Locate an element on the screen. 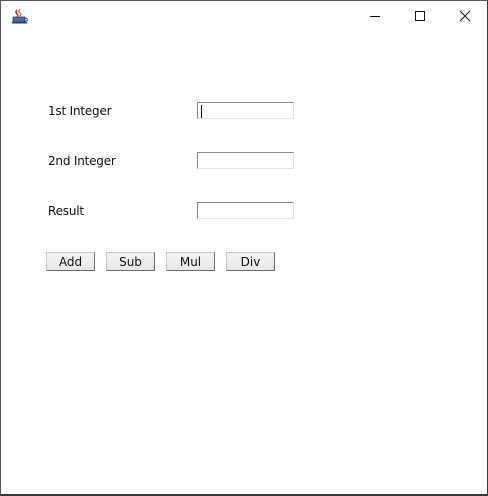  close-button is located at coordinates (465, 16).